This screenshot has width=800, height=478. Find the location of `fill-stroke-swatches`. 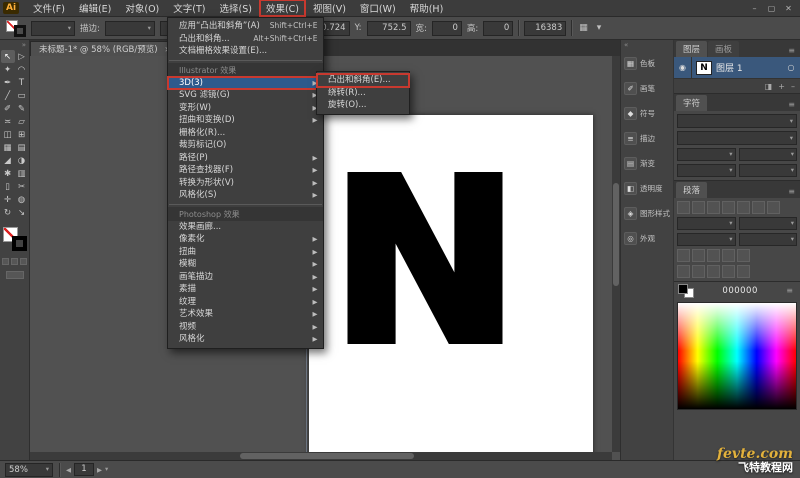

fill-stroke-swatches is located at coordinates (16, 28).